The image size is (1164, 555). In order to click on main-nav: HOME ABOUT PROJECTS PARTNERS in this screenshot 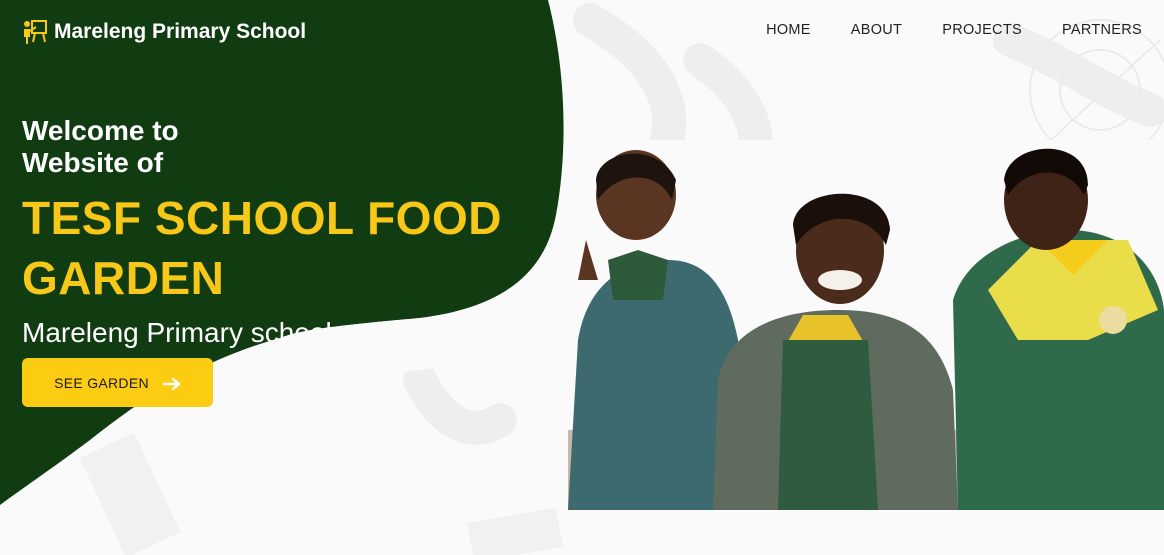, I will do `click(954, 30)`.